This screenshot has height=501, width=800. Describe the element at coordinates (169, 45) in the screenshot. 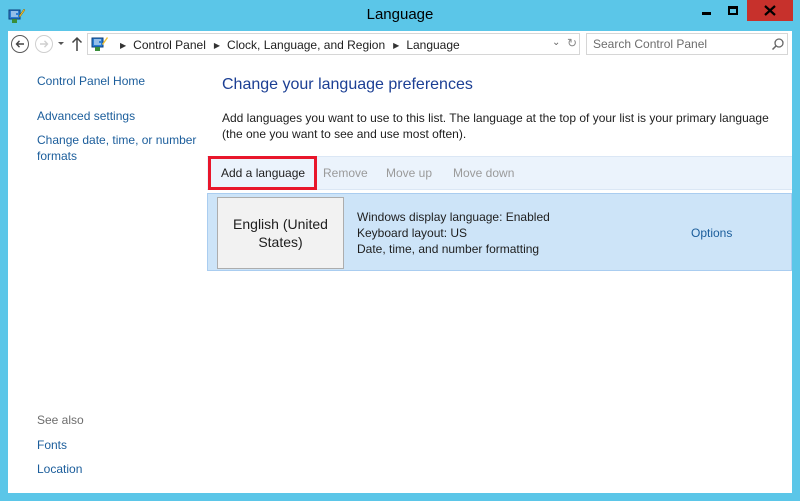

I see `breadcrumb-control-panel: Control Panel` at that location.